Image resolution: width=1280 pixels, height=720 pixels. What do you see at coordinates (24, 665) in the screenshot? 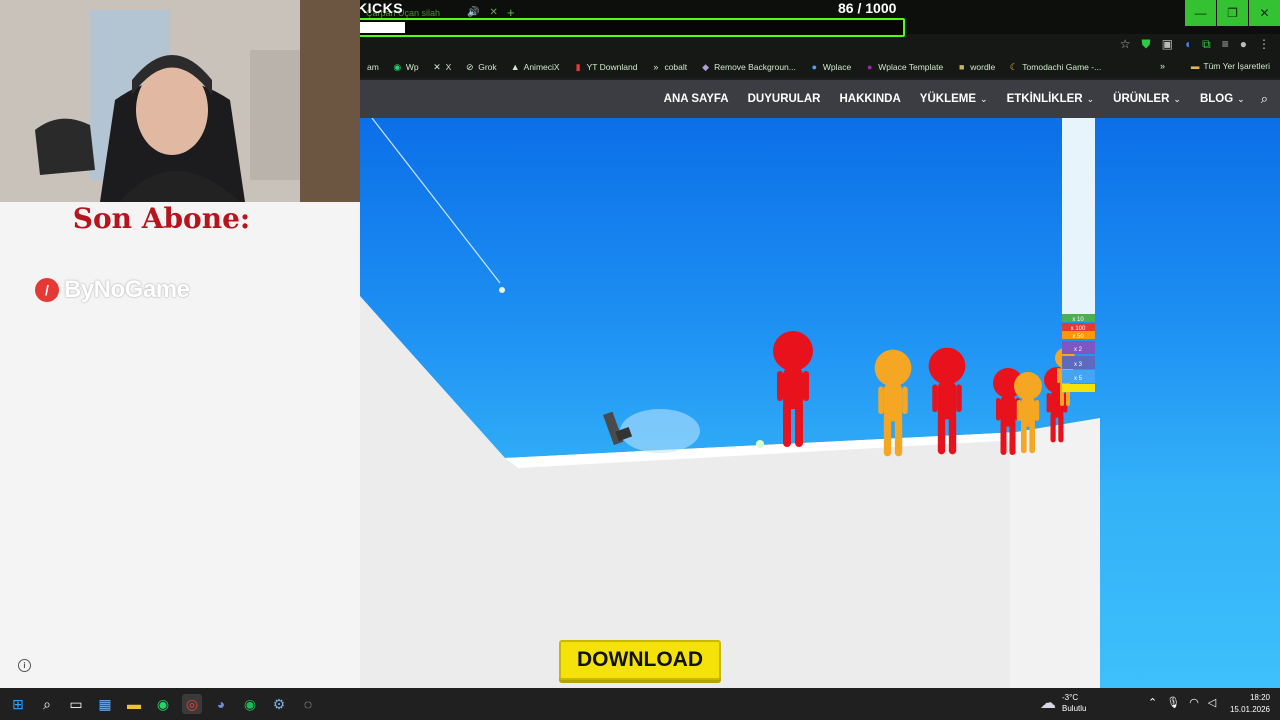
I see `info-icon: i` at bounding box center [24, 665].